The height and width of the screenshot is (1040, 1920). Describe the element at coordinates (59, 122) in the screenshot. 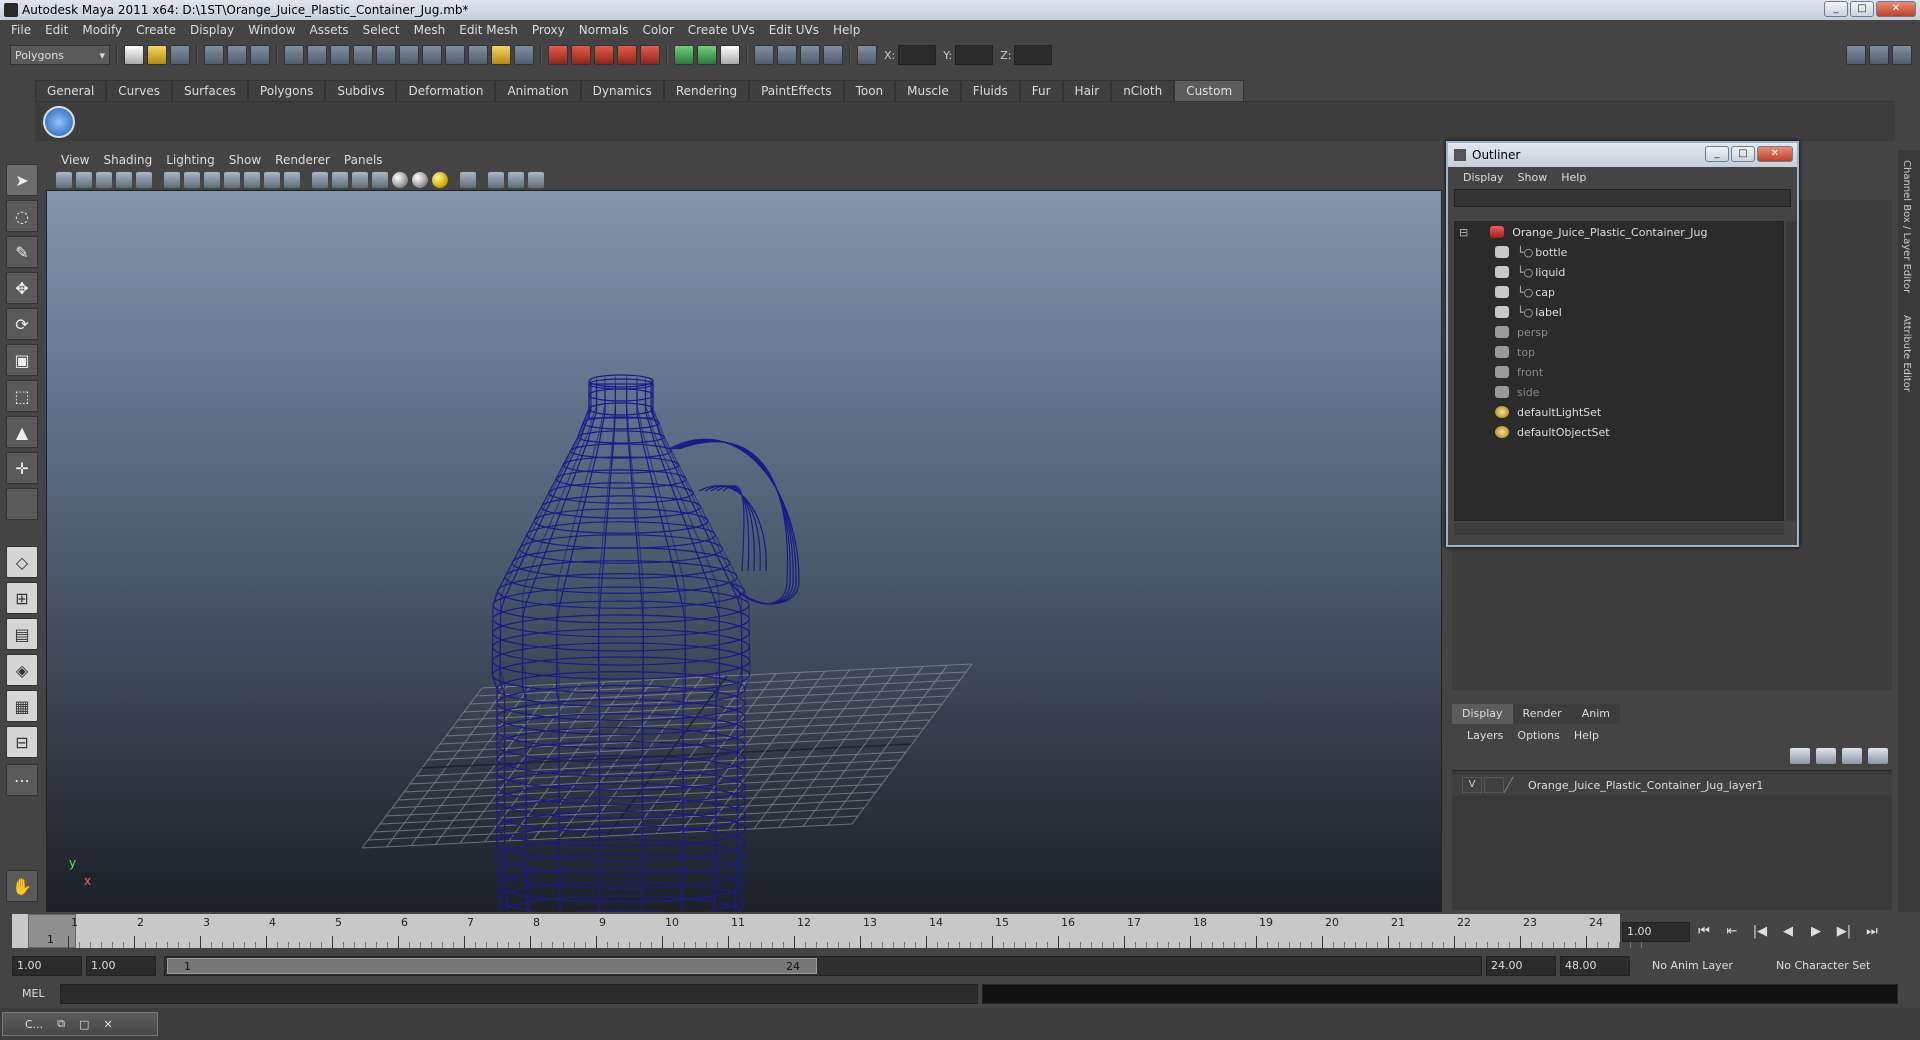

I see `checkmark-shelf-icon` at that location.